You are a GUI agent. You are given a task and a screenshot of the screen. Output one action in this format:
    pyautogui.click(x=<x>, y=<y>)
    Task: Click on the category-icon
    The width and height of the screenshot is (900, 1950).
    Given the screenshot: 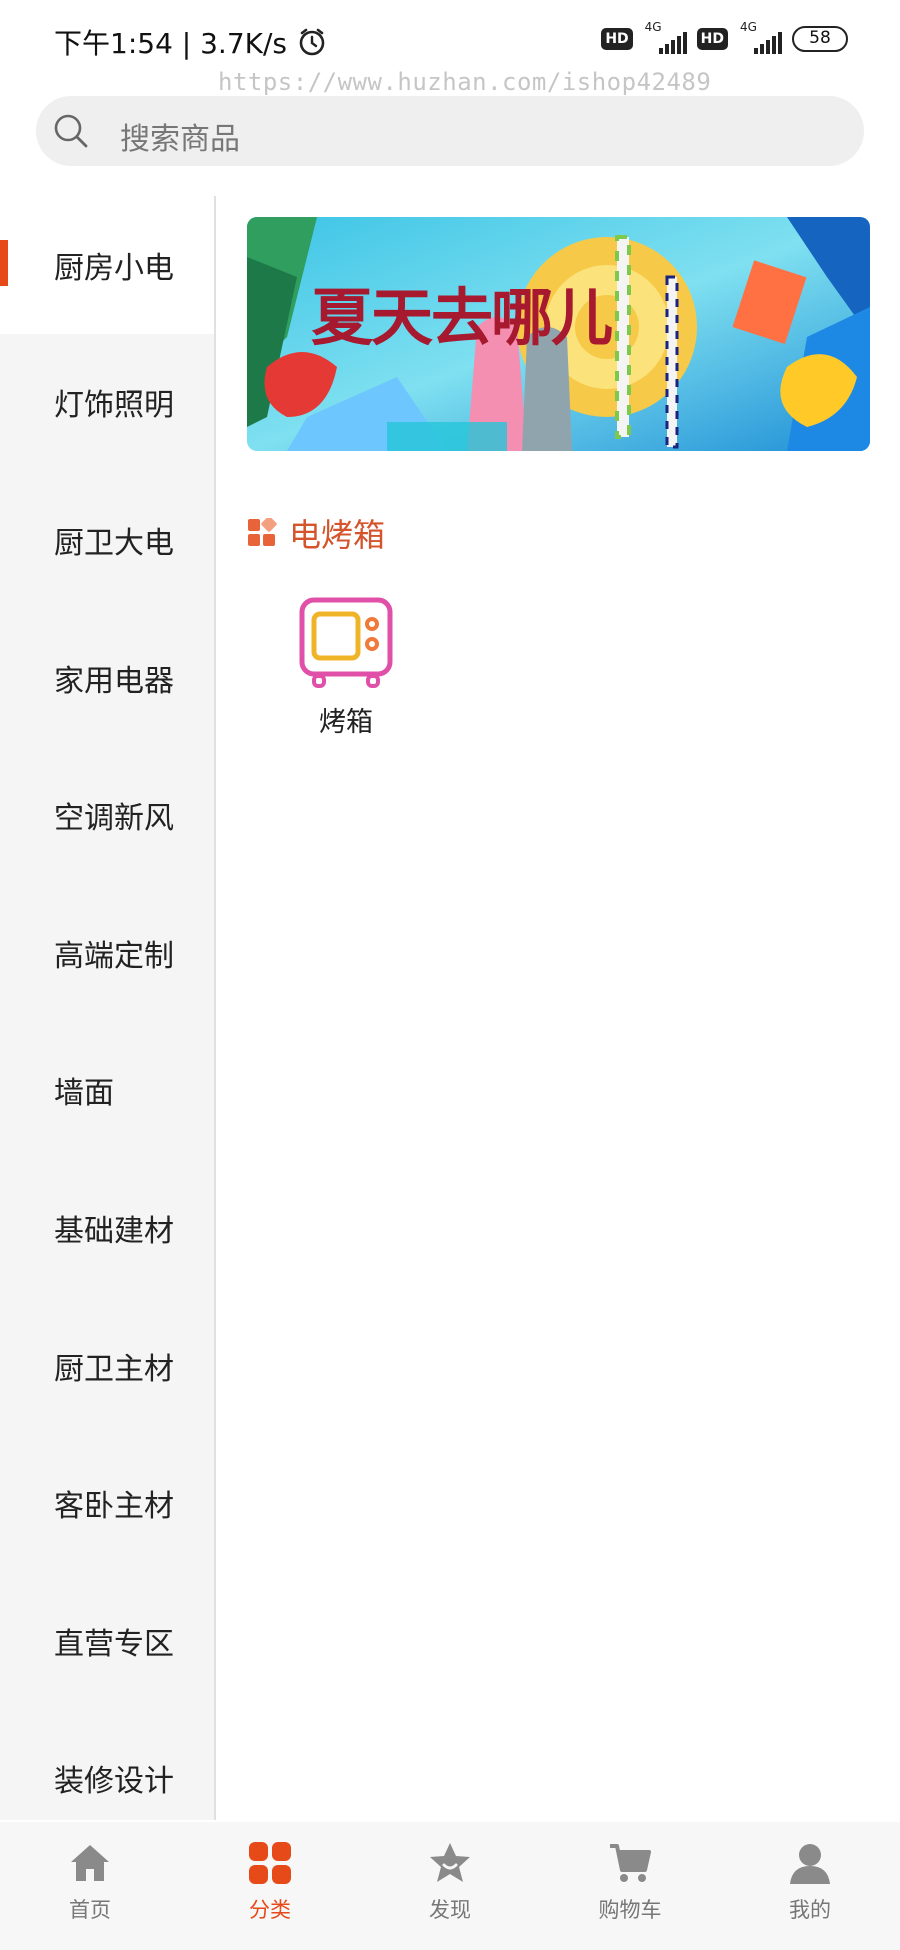 What is the action you would take?
    pyautogui.click(x=270, y=1863)
    